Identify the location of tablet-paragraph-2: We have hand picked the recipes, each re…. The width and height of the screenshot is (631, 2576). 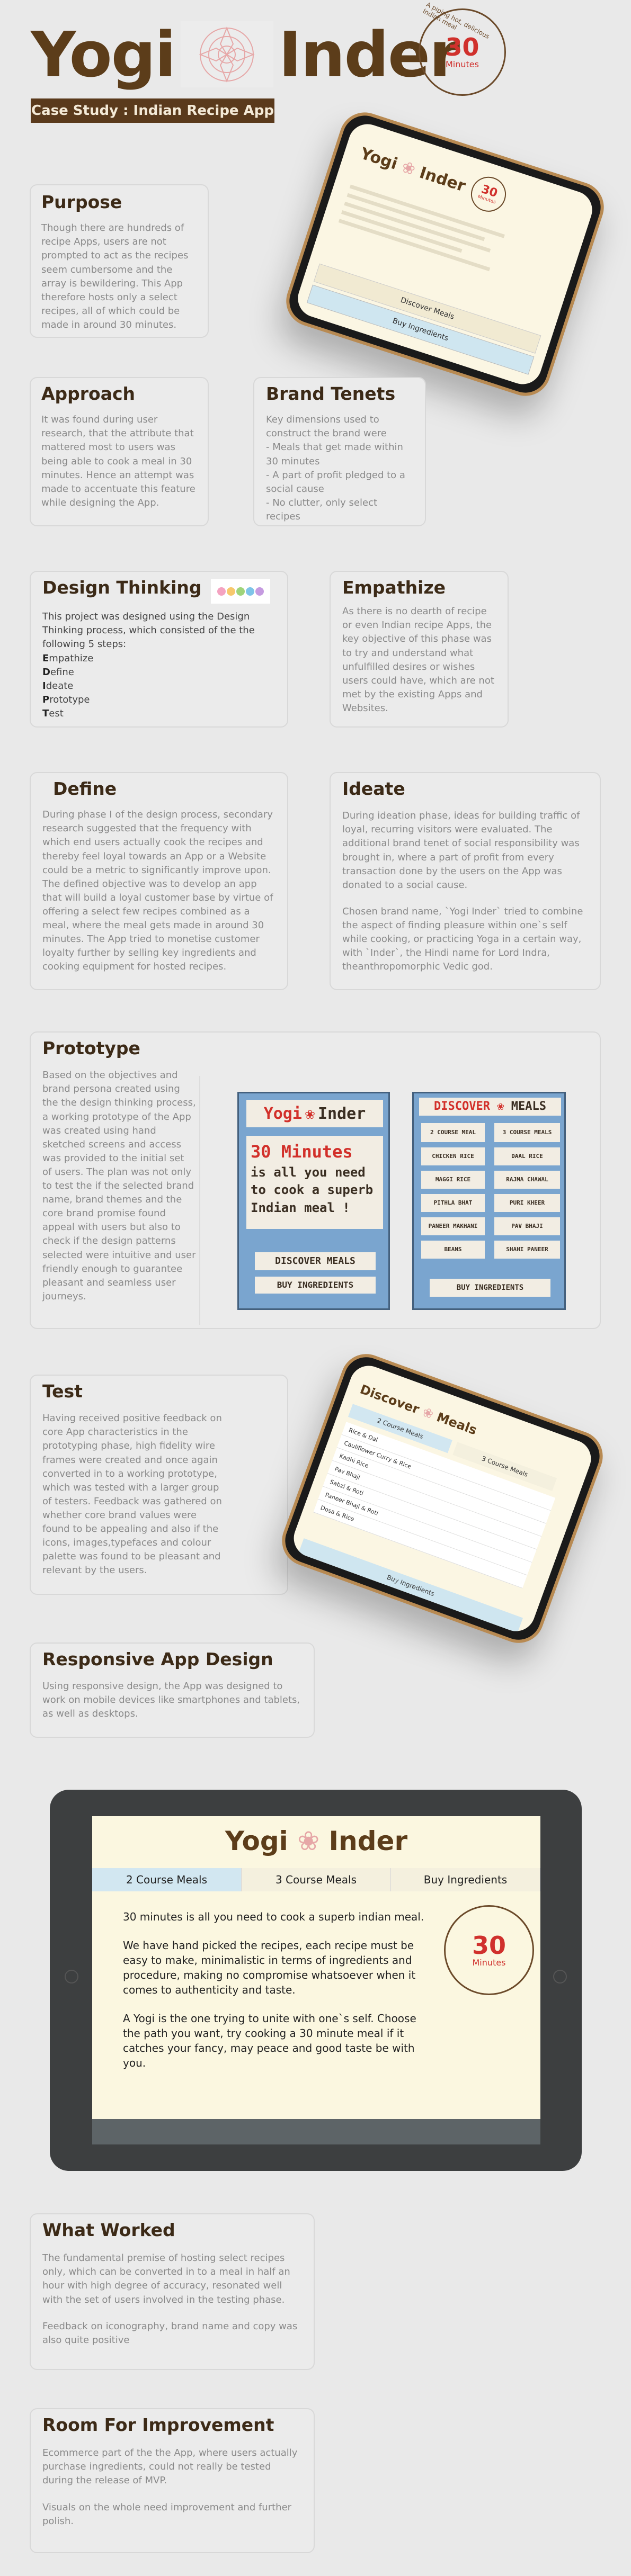
(269, 1967).